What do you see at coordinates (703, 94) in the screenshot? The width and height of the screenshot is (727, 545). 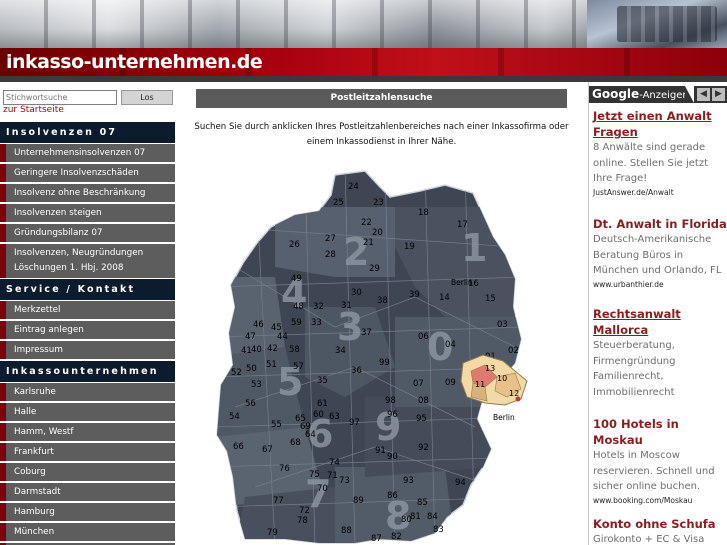 I see `ads-prev-arrow-icon: ◀` at bounding box center [703, 94].